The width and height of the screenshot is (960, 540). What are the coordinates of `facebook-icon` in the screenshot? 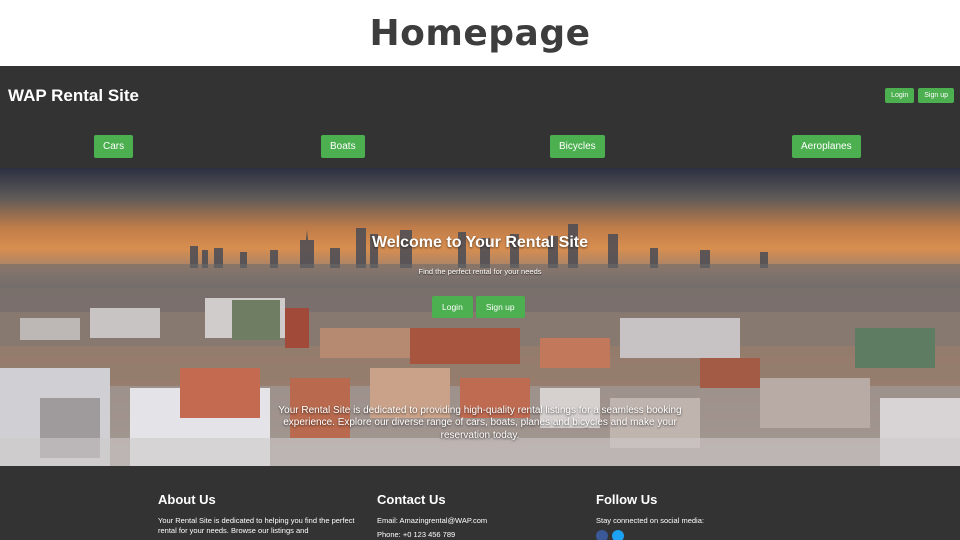 It's located at (602, 535).